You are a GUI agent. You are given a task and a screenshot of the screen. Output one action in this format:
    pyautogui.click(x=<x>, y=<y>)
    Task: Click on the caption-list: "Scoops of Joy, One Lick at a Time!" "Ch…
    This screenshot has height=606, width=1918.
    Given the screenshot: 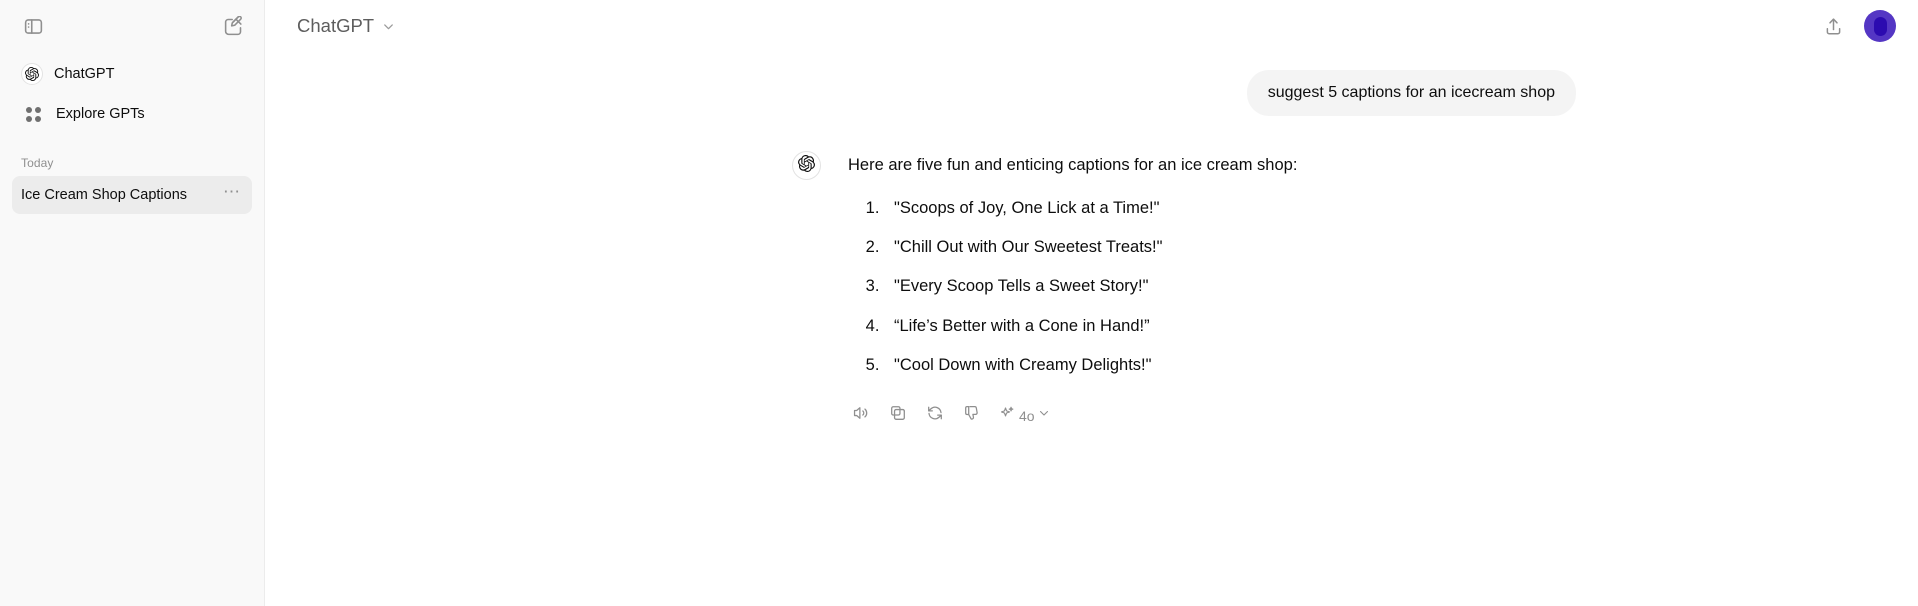 What is the action you would take?
    pyautogui.click(x=1072, y=287)
    